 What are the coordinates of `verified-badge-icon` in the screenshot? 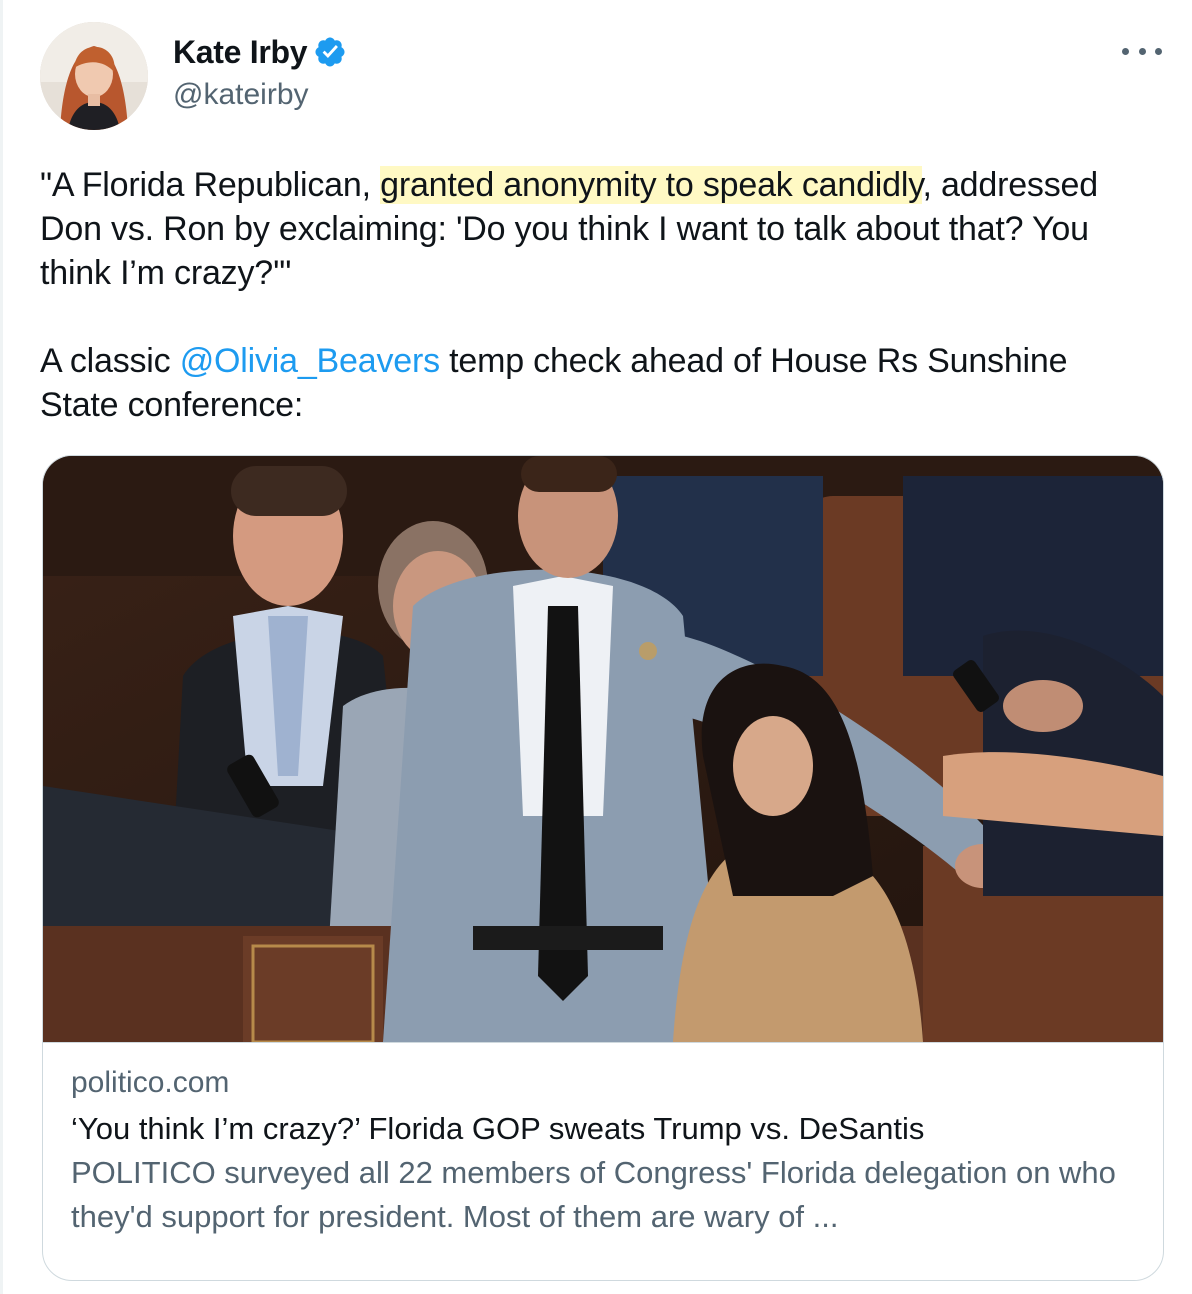 It's located at (330, 52).